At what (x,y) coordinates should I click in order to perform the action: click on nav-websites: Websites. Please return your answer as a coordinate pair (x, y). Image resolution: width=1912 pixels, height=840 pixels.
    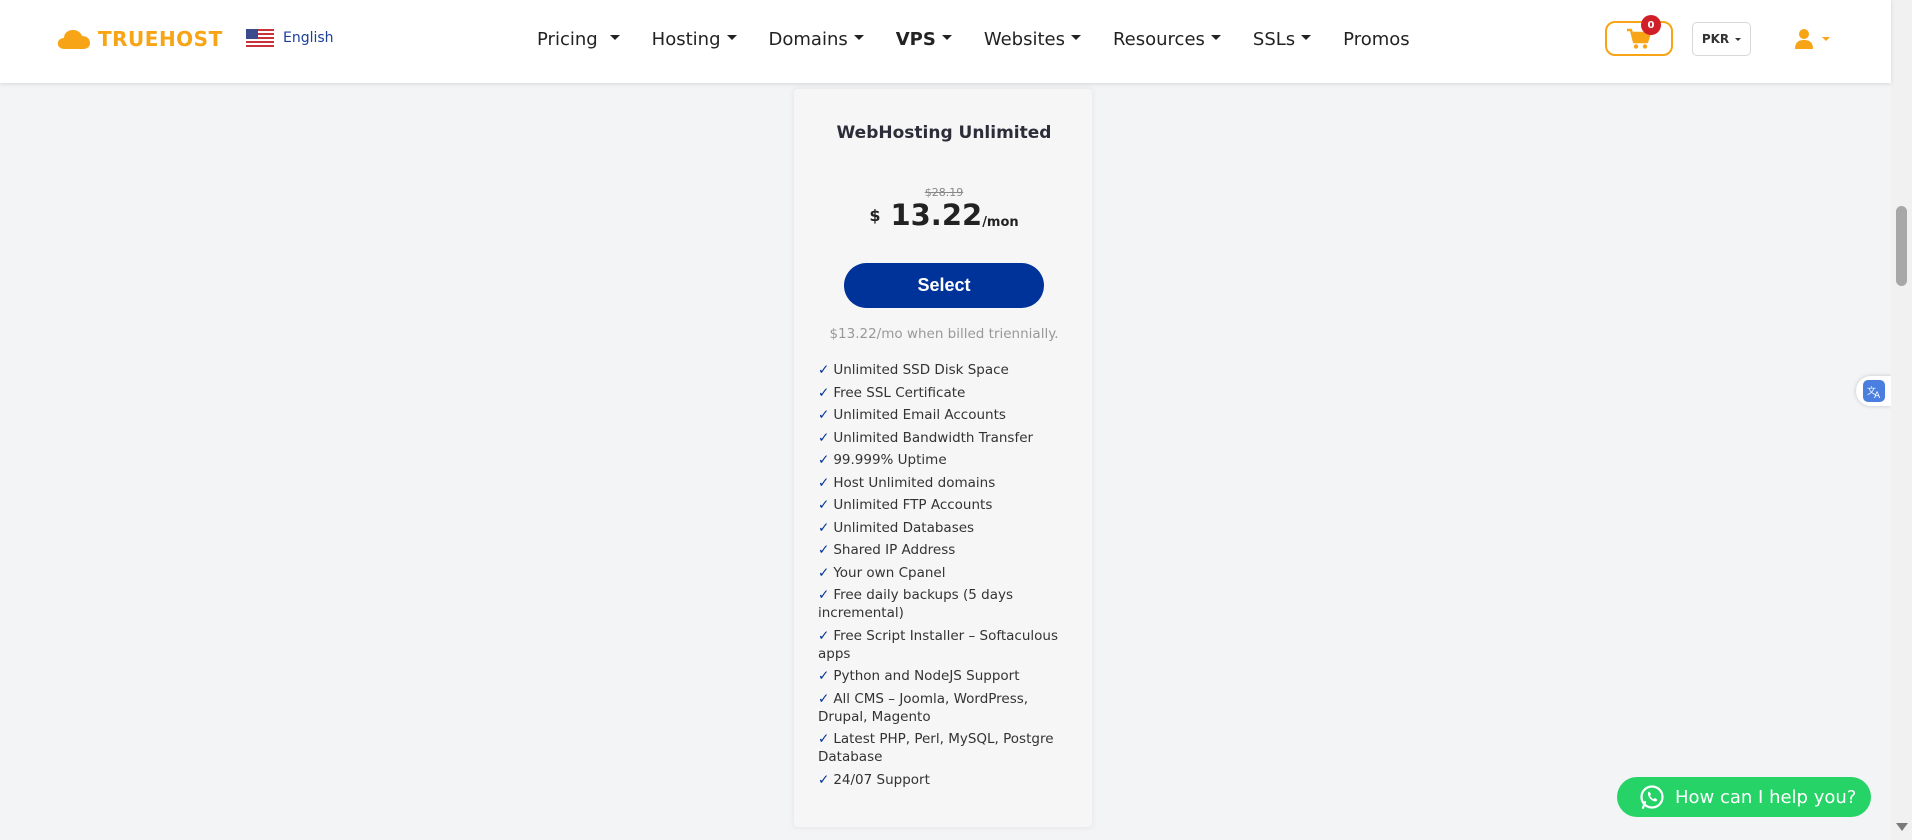
    Looking at the image, I should click on (1032, 39).